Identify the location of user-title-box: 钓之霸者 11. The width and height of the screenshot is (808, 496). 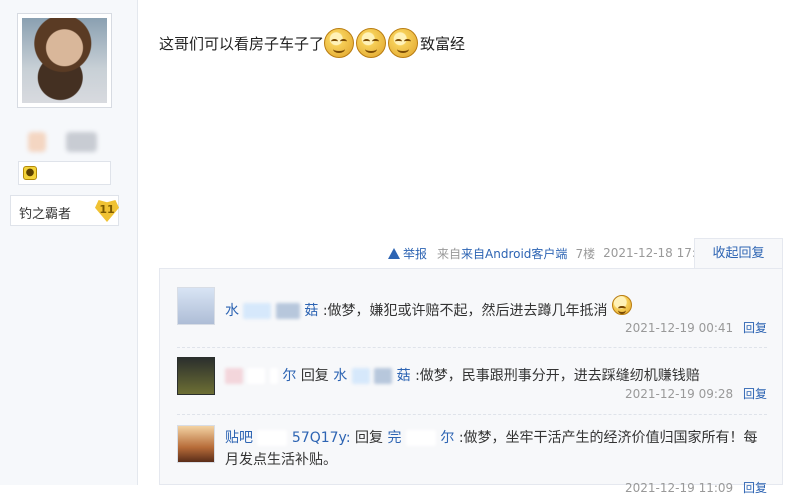
(64, 210).